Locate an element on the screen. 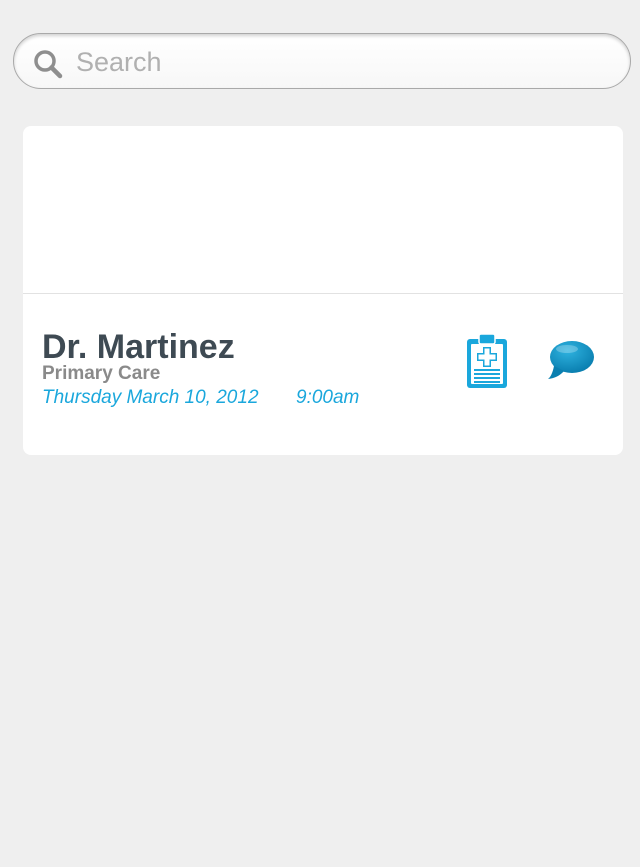 This screenshot has width=640, height=867. doctor-name: Dr. Martinez is located at coordinates (138, 347).